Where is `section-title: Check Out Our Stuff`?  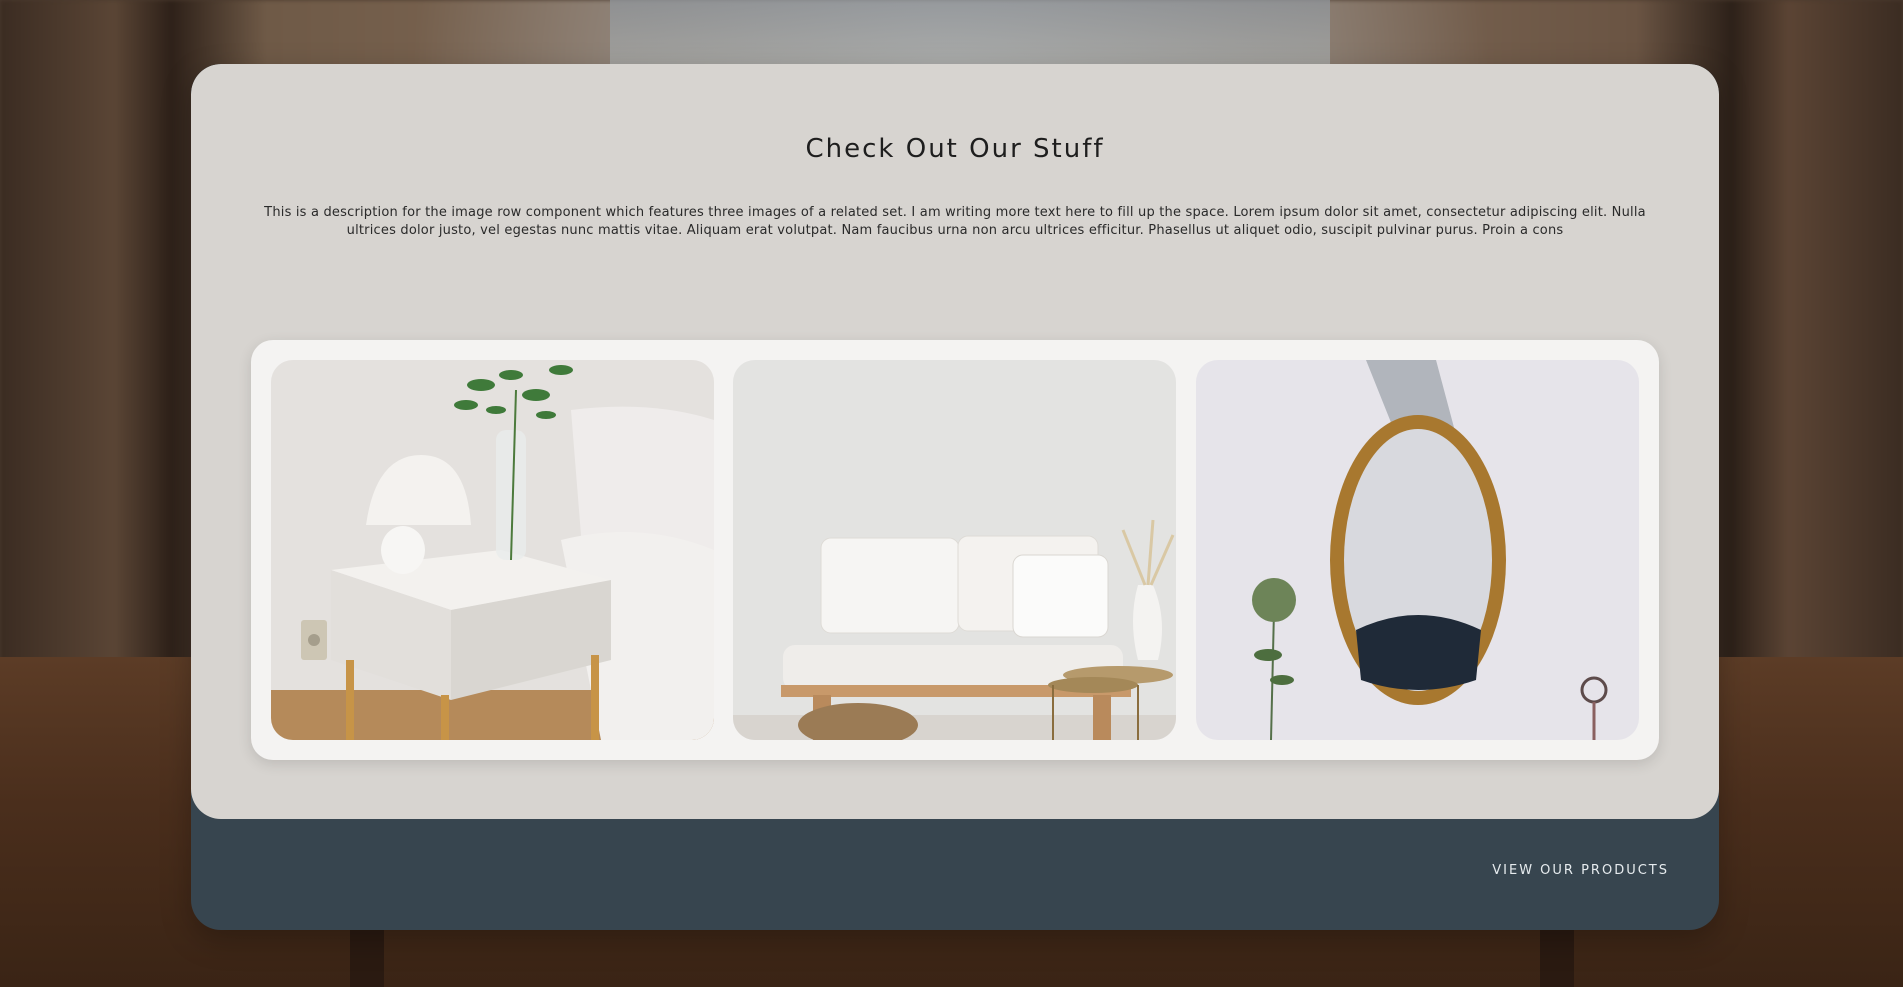
section-title: Check Out Our Stuff is located at coordinates (955, 149).